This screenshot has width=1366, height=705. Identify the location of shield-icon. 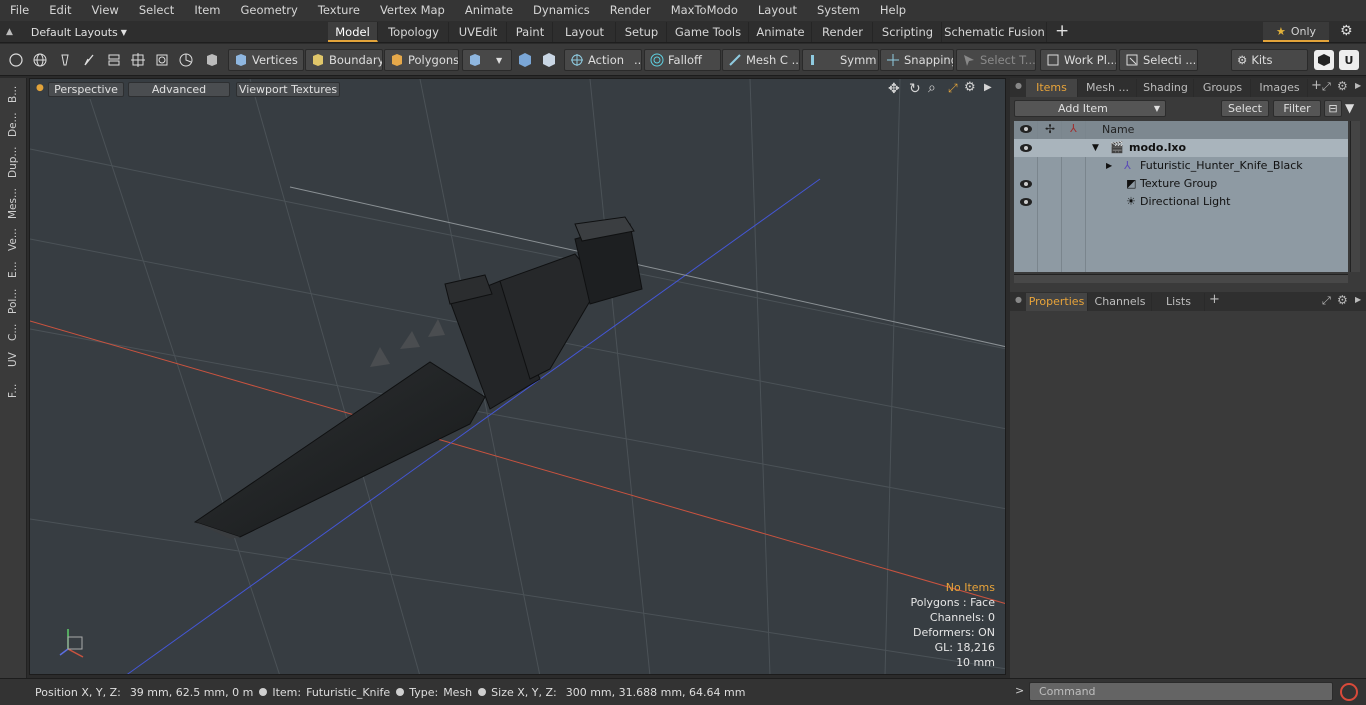
(212, 60).